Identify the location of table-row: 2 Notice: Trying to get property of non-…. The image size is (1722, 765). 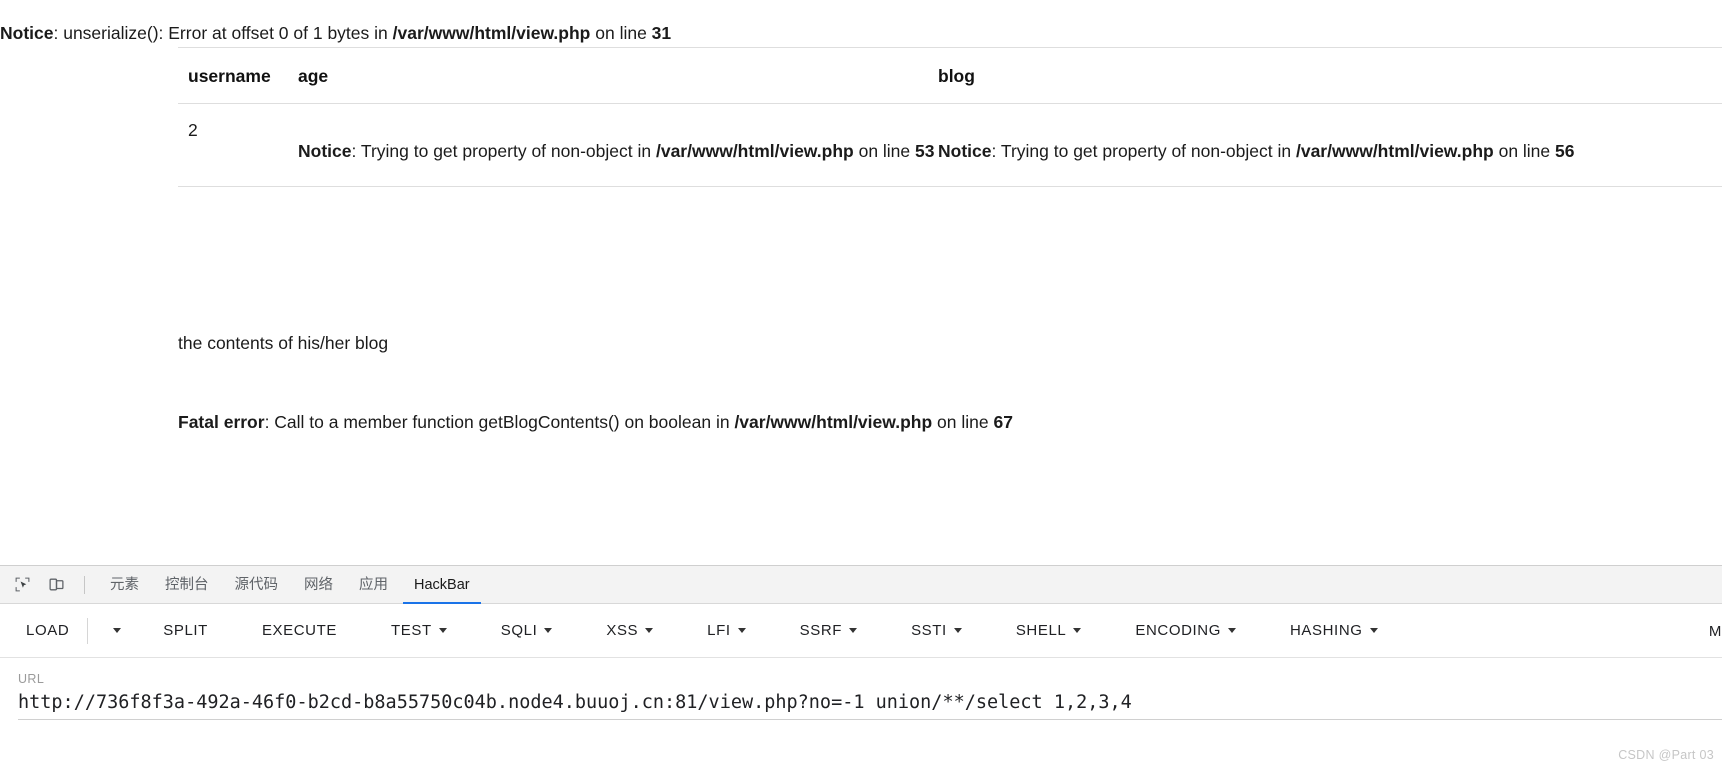
(950, 145).